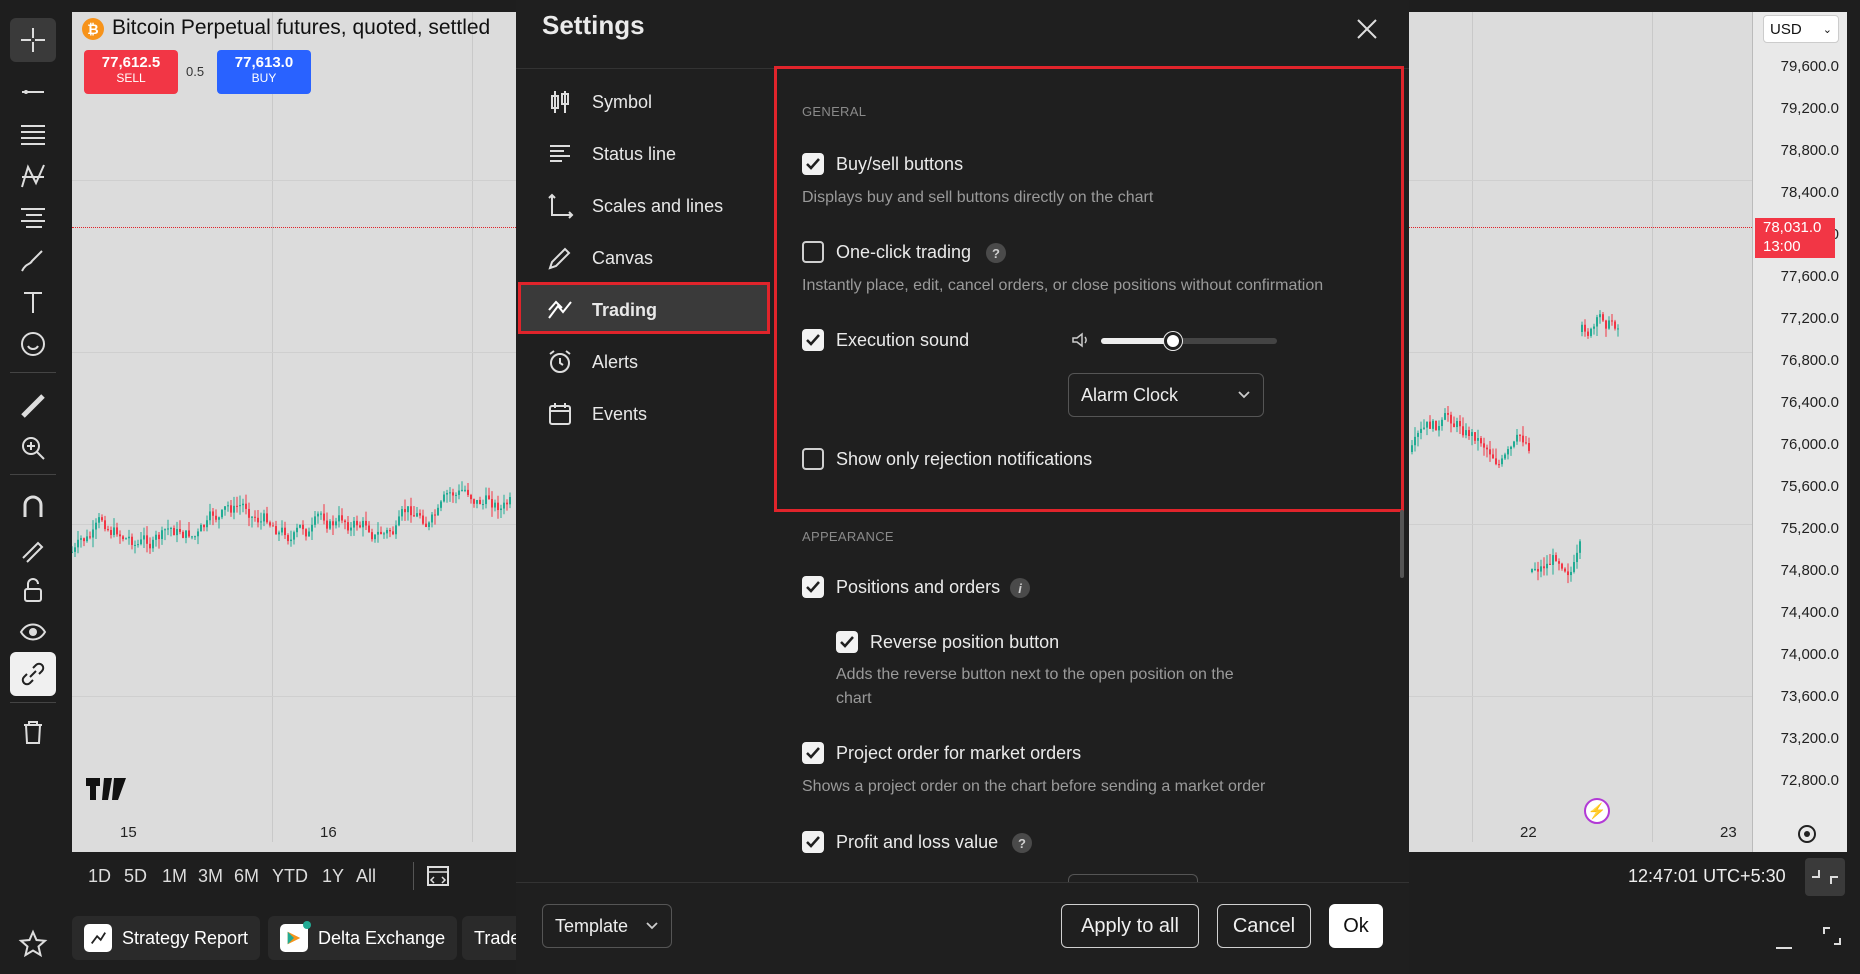  I want to click on nav-scales-and-lines: Scales and lines, so click(656, 206).